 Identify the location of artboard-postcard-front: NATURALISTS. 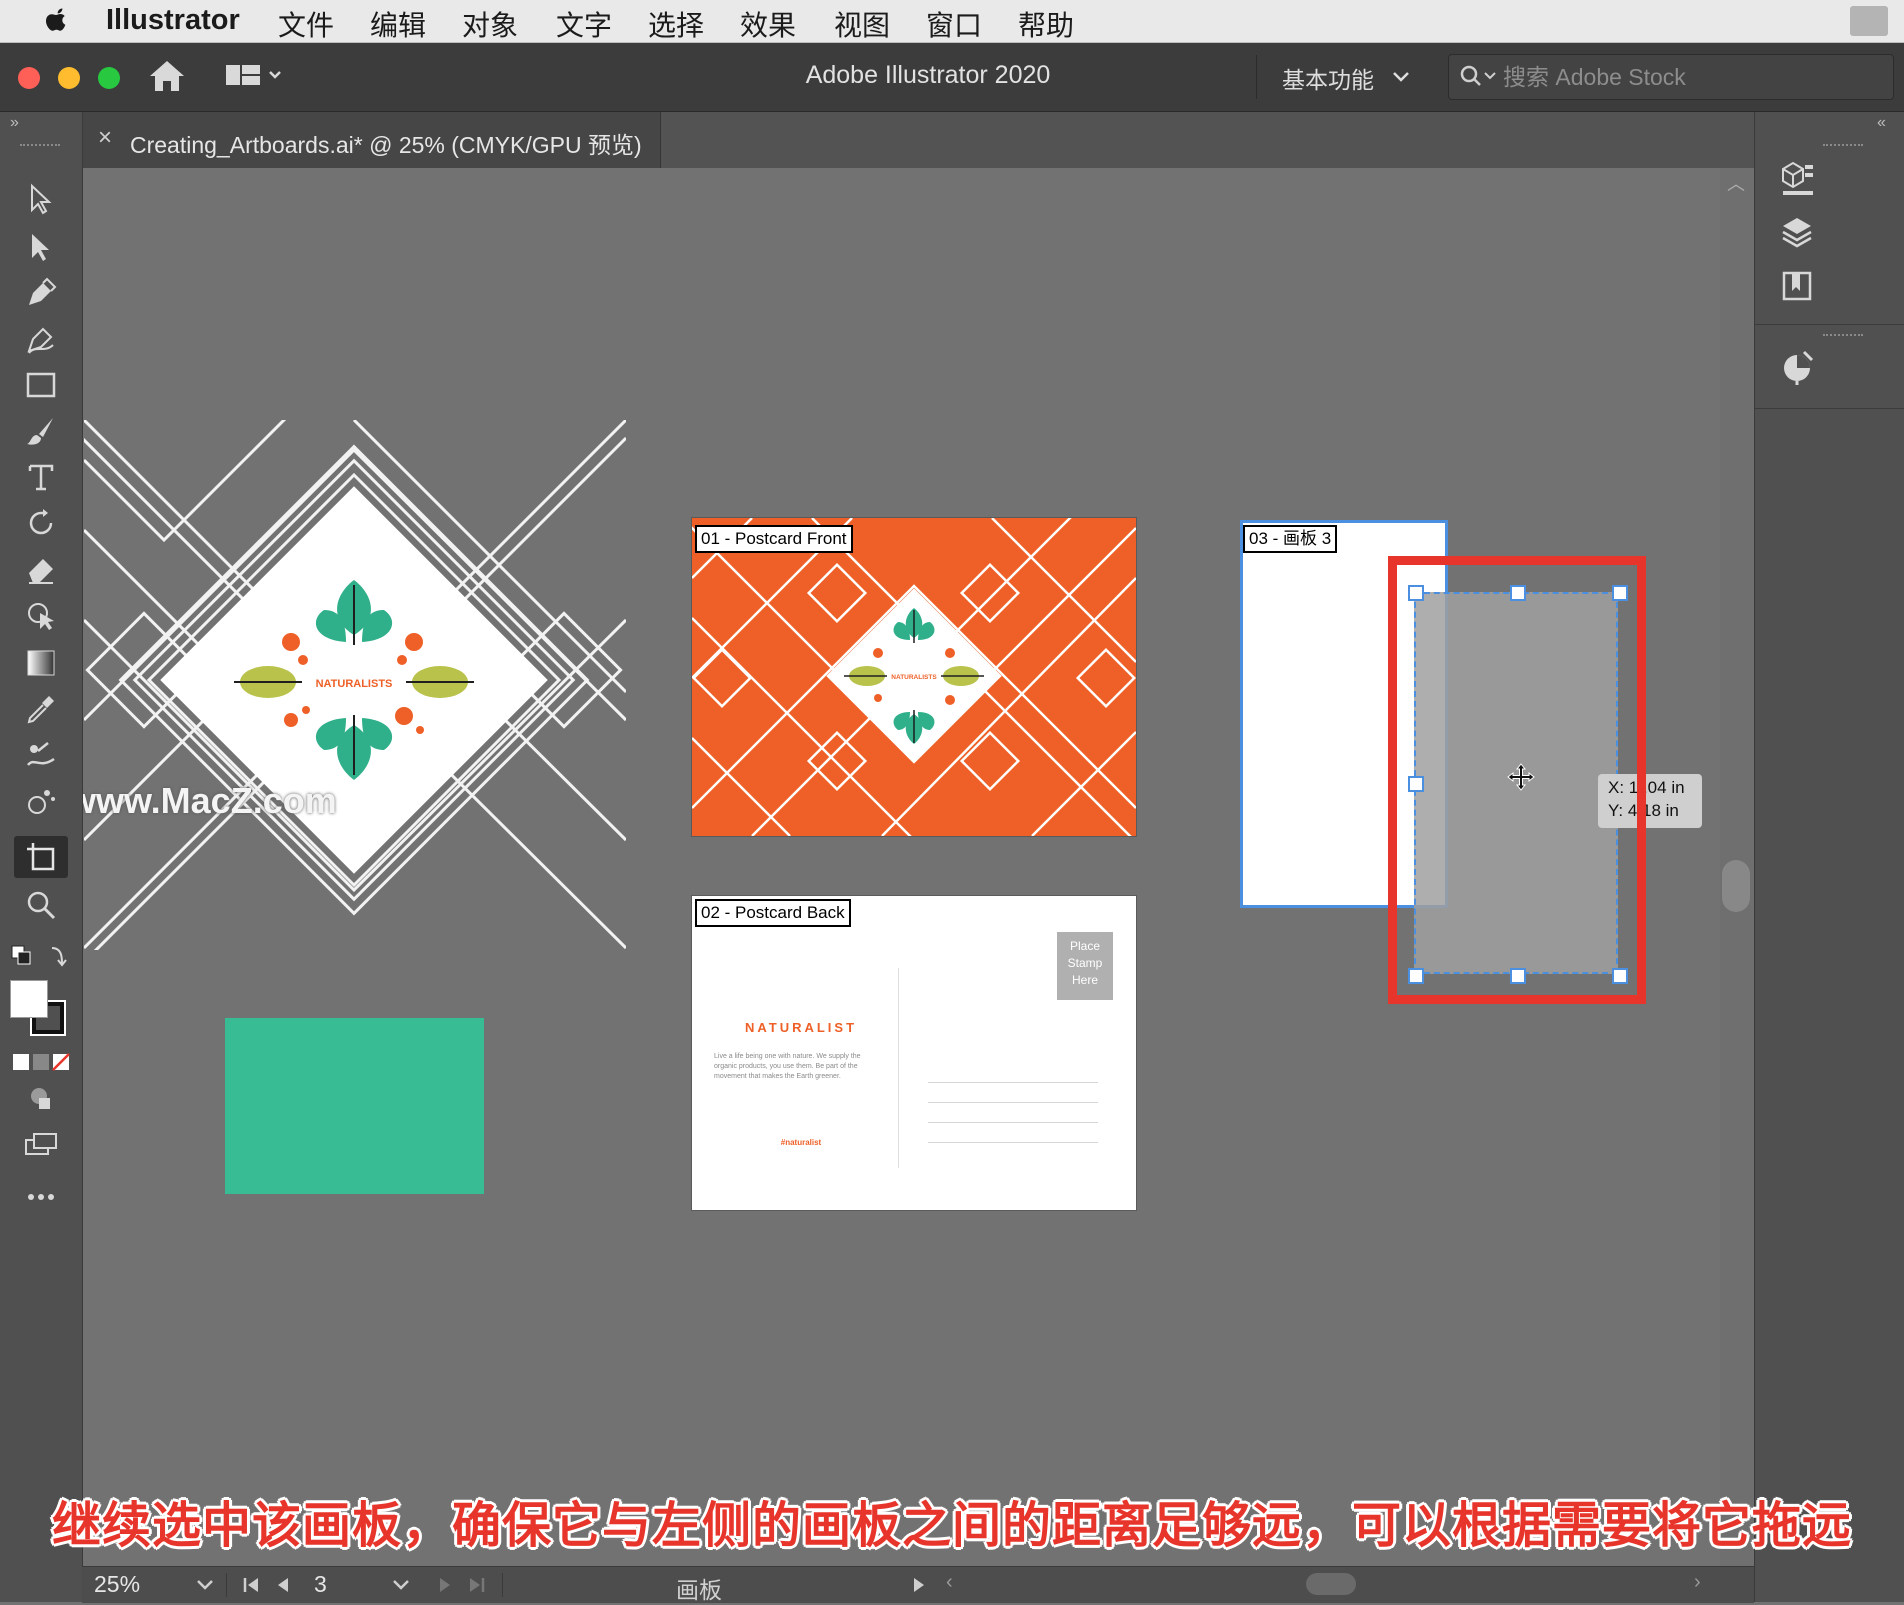
(914, 677).